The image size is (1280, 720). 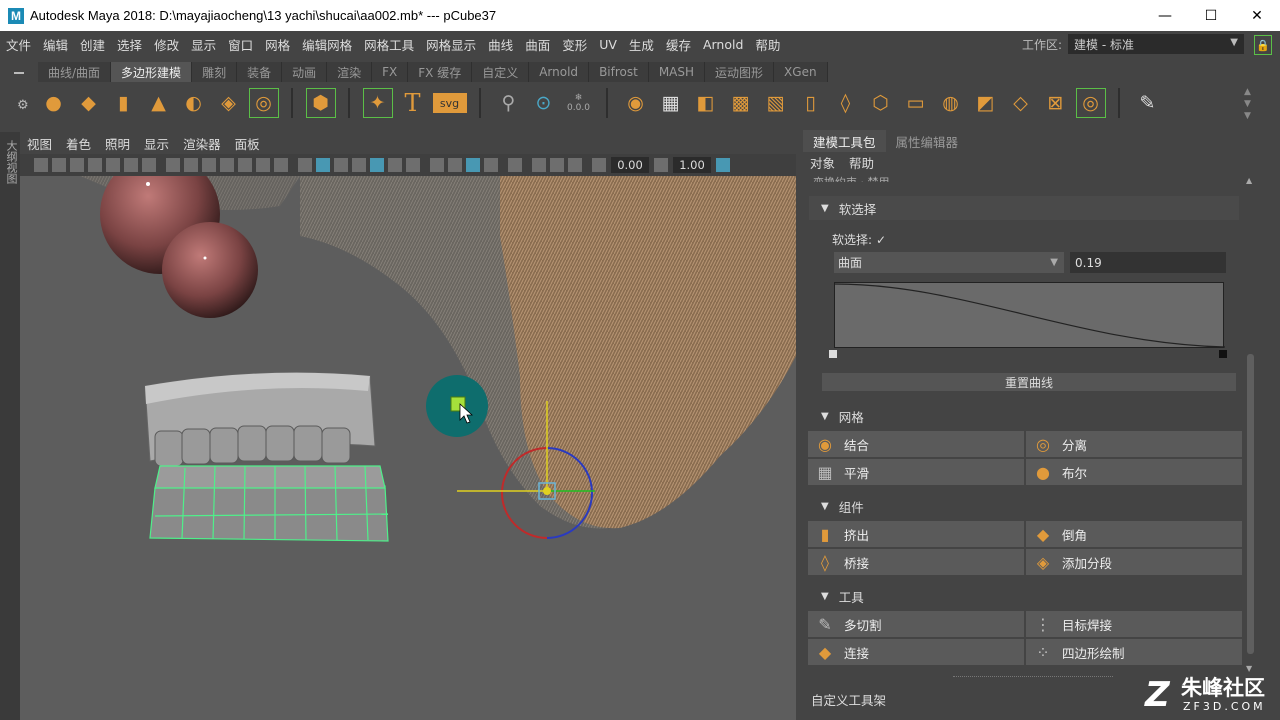 I want to click on xray-components-icon, so click(x=575, y=165).